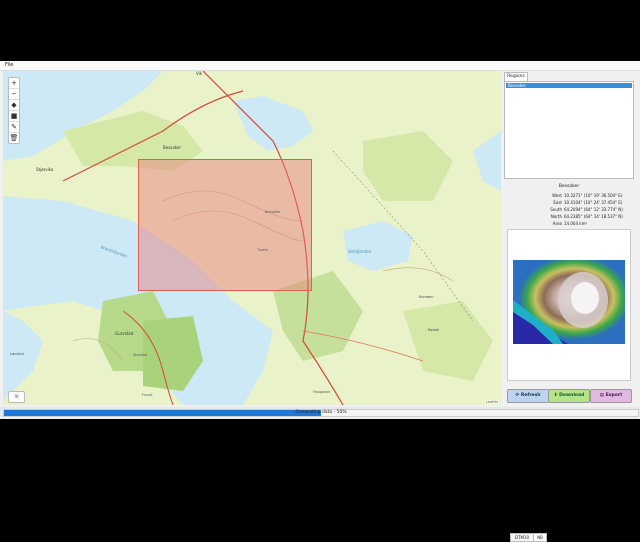  Describe the element at coordinates (14, 116) in the screenshot. I see `polygon-icon: ■` at that location.